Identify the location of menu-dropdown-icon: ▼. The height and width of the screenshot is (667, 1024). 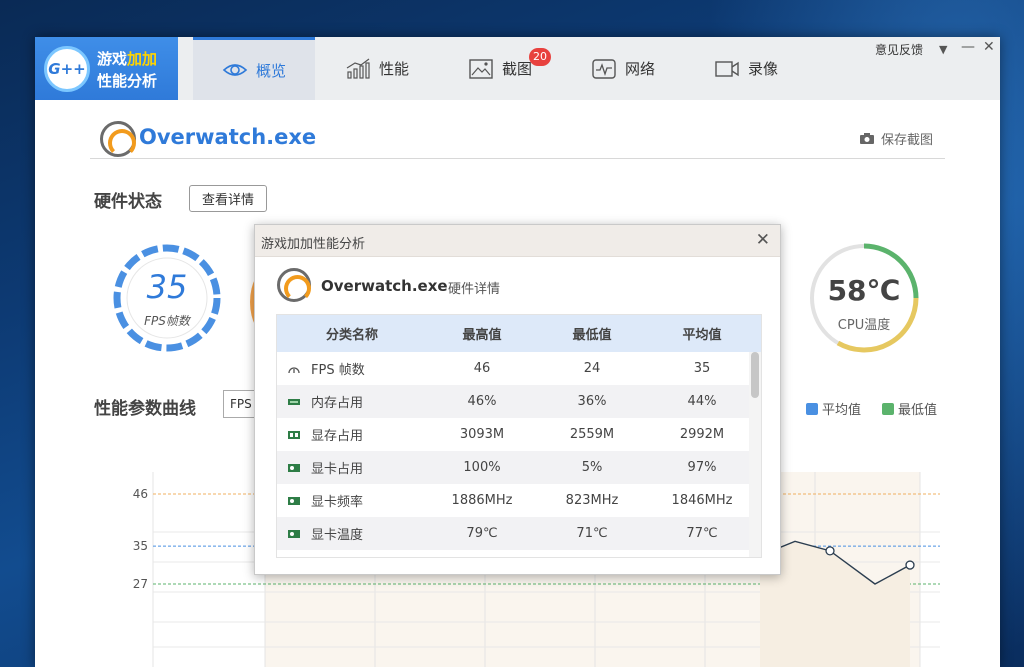
(943, 49).